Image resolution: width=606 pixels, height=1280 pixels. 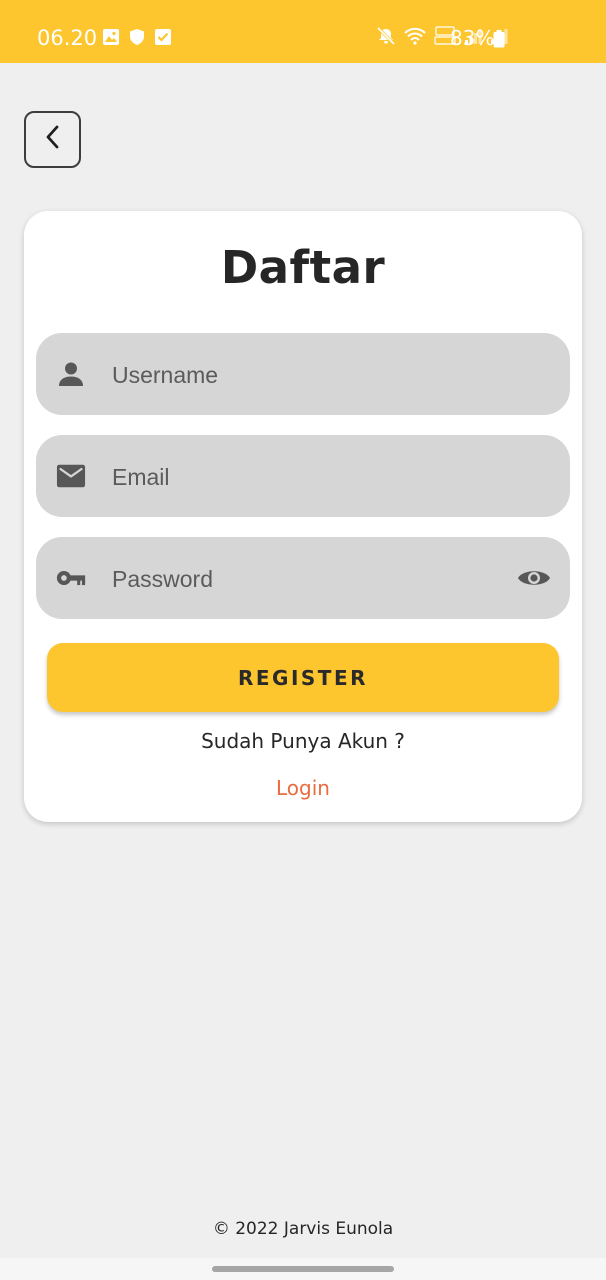 I want to click on status-time: 06.20, so click(x=67, y=38).